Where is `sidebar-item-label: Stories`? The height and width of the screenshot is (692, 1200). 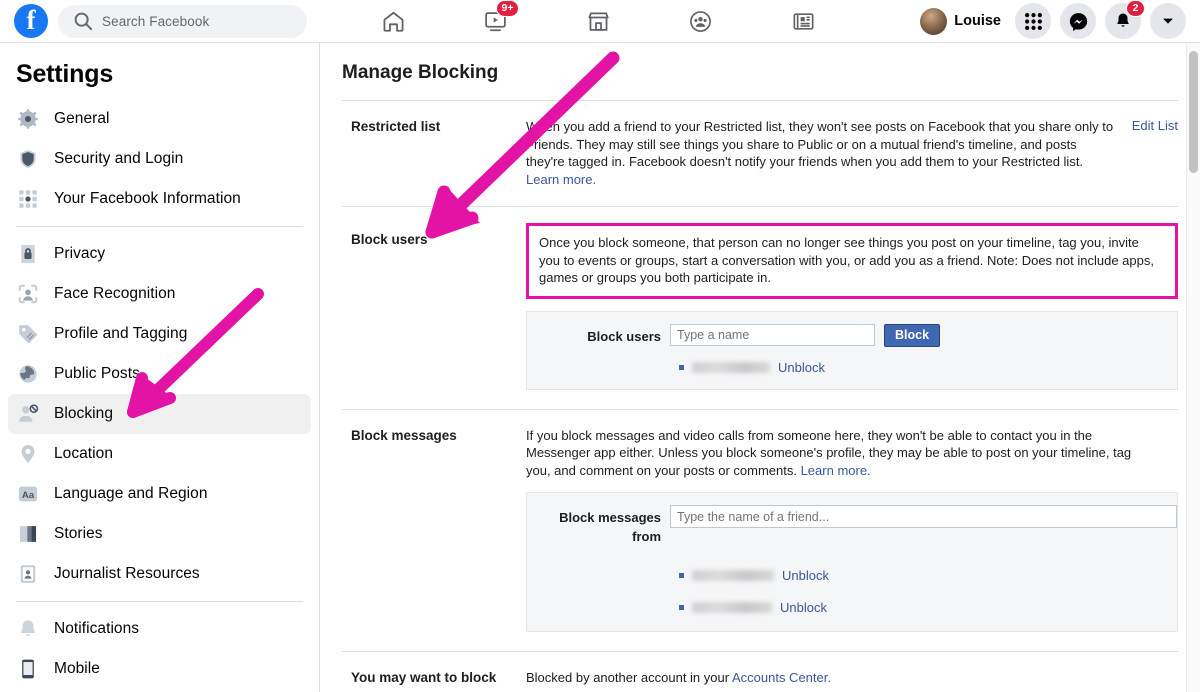
sidebar-item-label: Stories is located at coordinates (78, 533).